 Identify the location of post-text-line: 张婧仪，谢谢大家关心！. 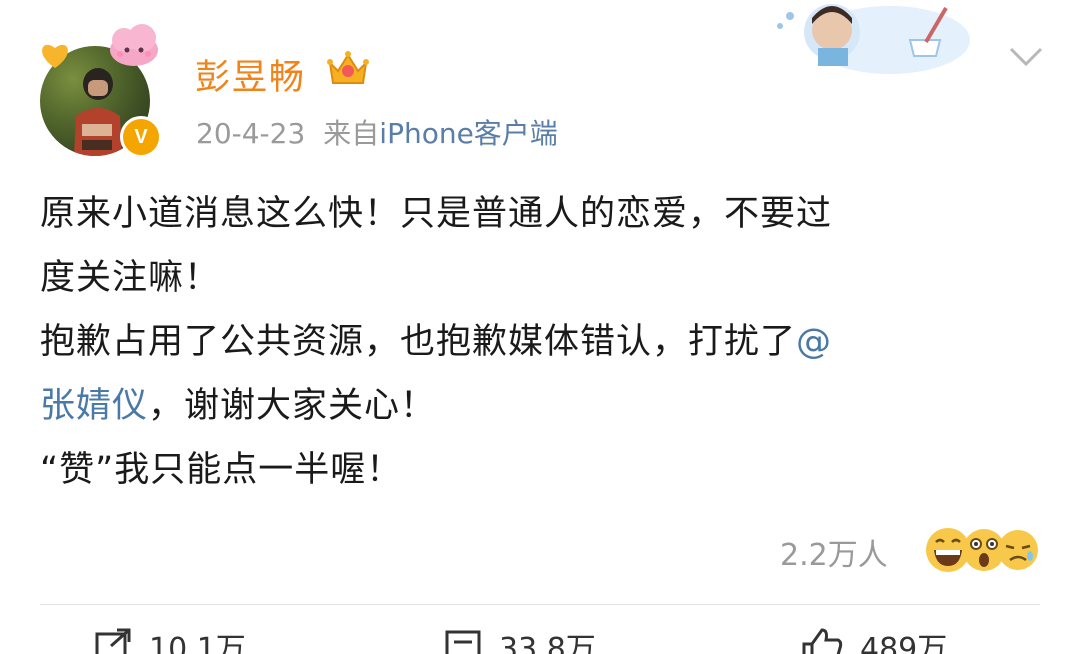
(540, 406).